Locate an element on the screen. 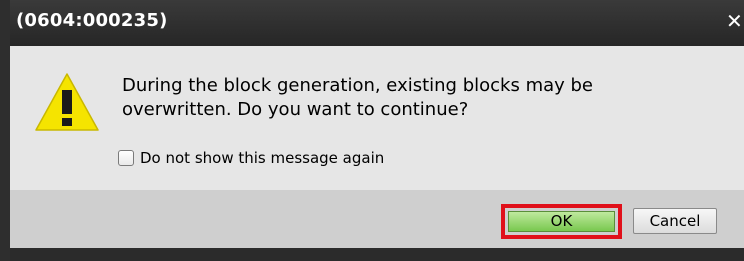 The width and height of the screenshot is (744, 261). warning-icon is located at coordinates (67, 102).